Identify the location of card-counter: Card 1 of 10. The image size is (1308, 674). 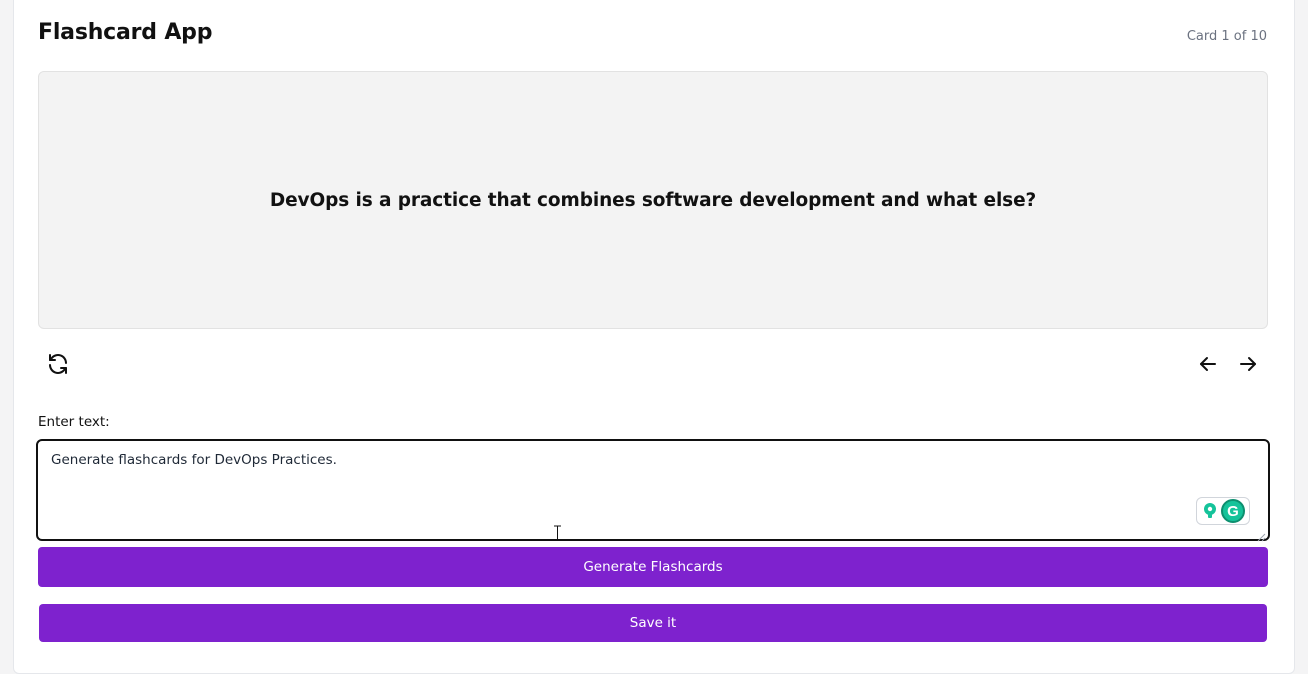
(1226, 36).